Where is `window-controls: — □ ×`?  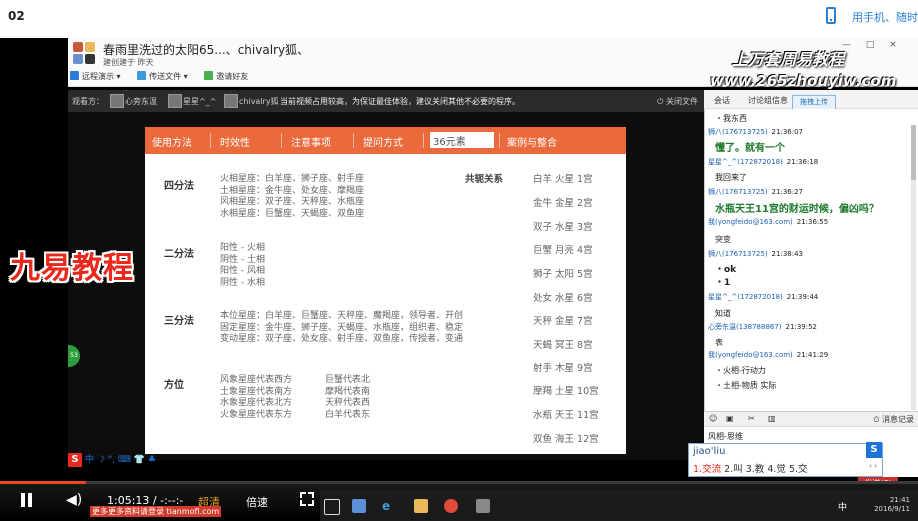
window-controls: — □ × is located at coordinates (872, 45).